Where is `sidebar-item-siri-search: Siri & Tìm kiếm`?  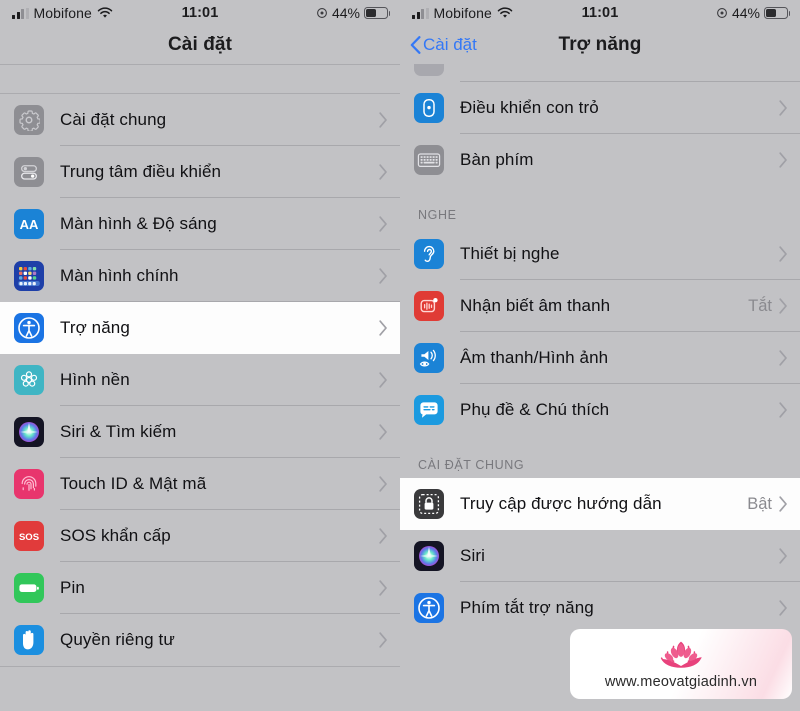 sidebar-item-siri-search: Siri & Tìm kiếm is located at coordinates (200, 432).